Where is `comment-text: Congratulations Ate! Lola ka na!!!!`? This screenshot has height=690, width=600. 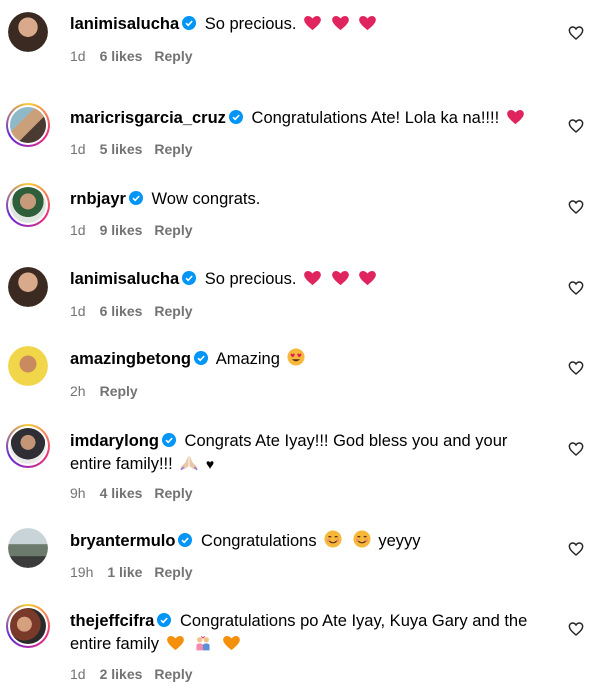 comment-text: Congratulations Ate! Lola ka na!!!! is located at coordinates (375, 118).